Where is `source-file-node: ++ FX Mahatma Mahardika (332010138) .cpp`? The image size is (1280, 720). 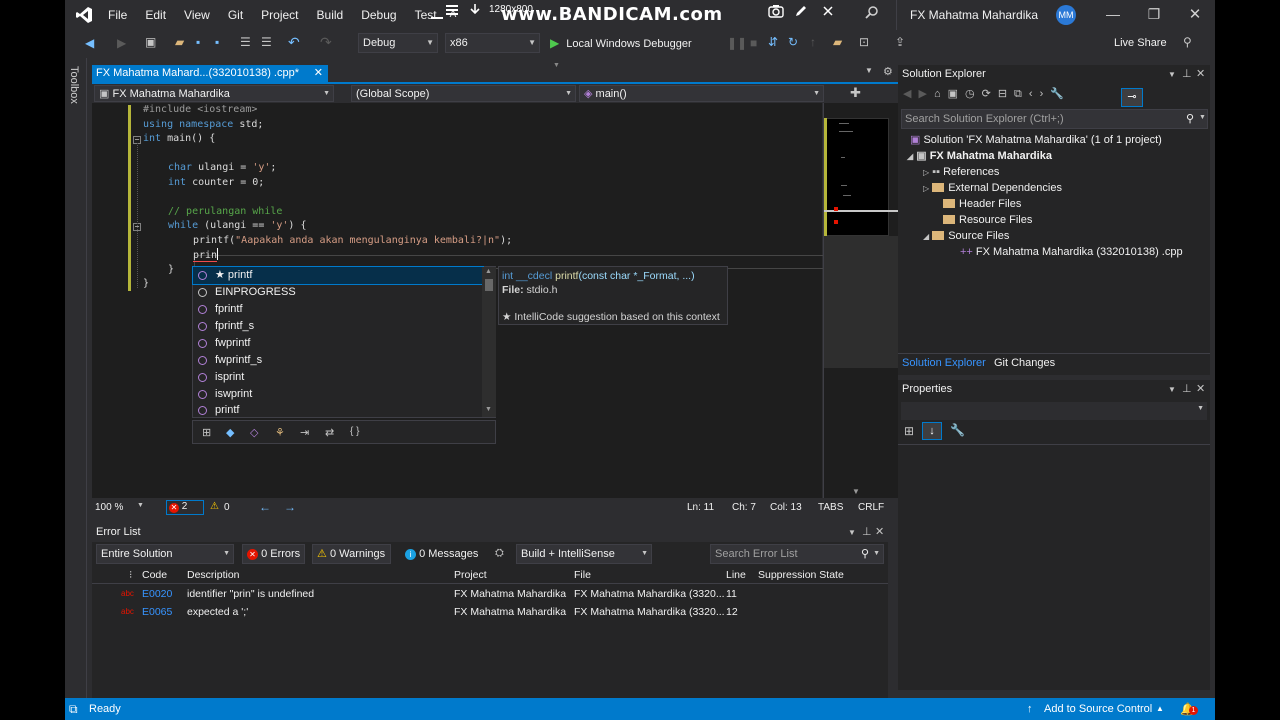
source-file-node: ++ FX Mahatma Mahardika (332010138) .cpp is located at coordinates (1071, 252).